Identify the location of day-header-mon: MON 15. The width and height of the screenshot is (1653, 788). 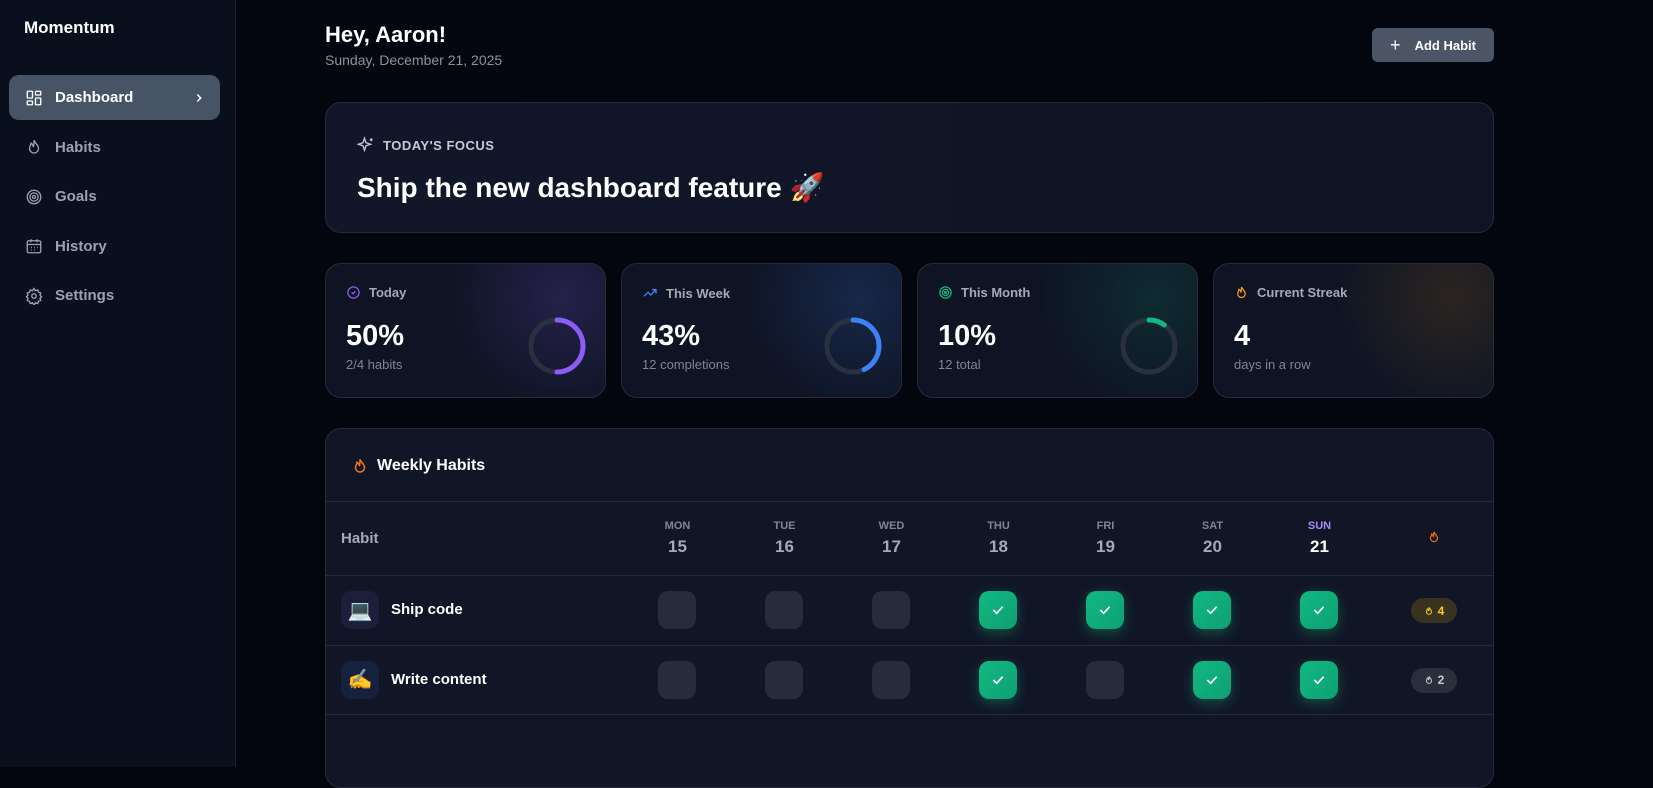
(677, 538).